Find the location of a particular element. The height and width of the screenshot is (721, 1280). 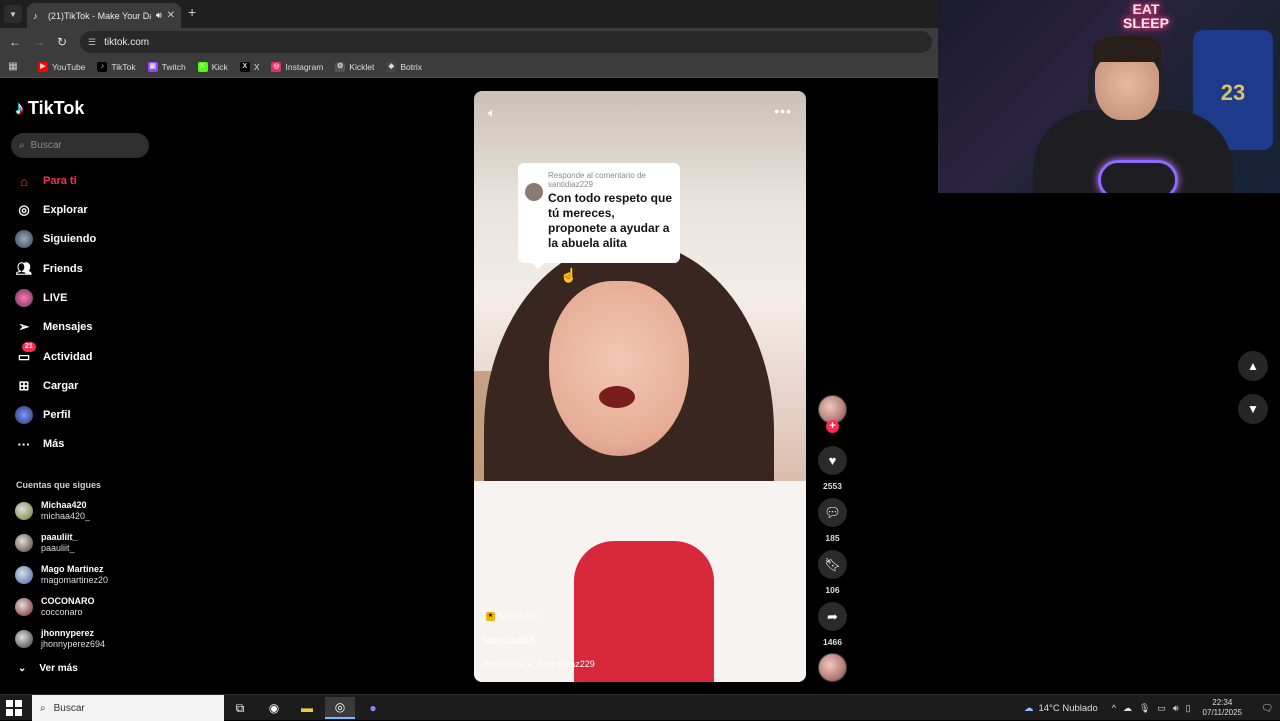

comment-button: 💬︎ is located at coordinates (832, 512).